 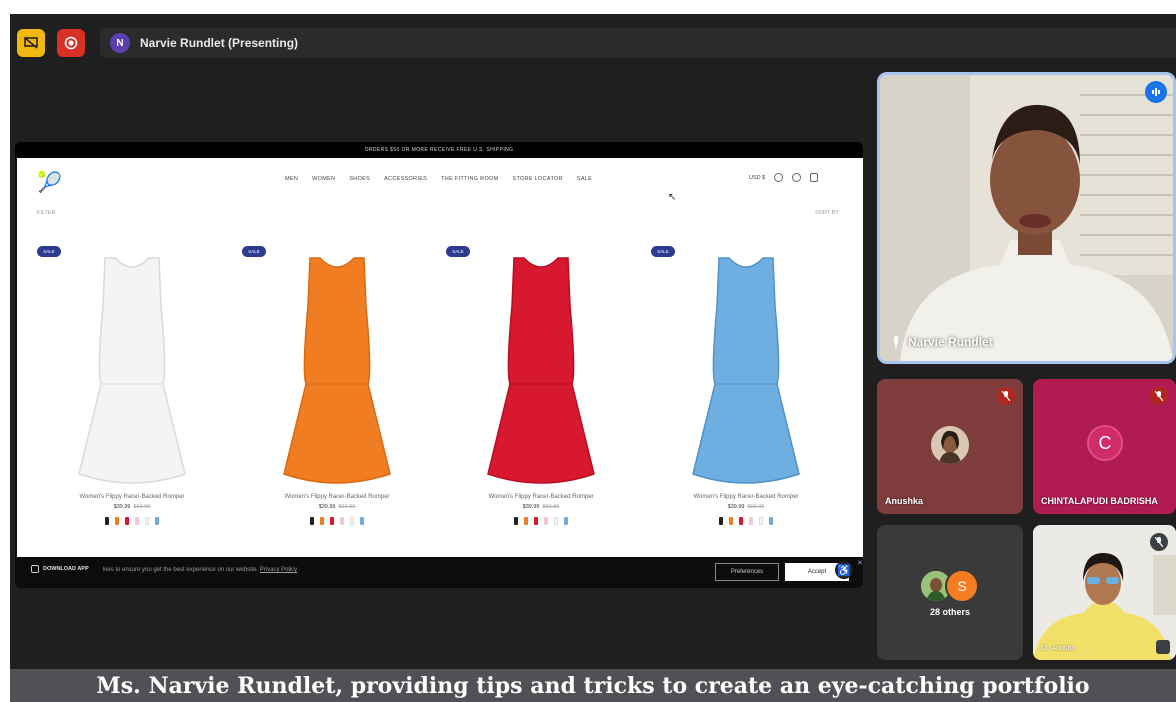 I want to click on color-swatches, so click(x=746, y=521).